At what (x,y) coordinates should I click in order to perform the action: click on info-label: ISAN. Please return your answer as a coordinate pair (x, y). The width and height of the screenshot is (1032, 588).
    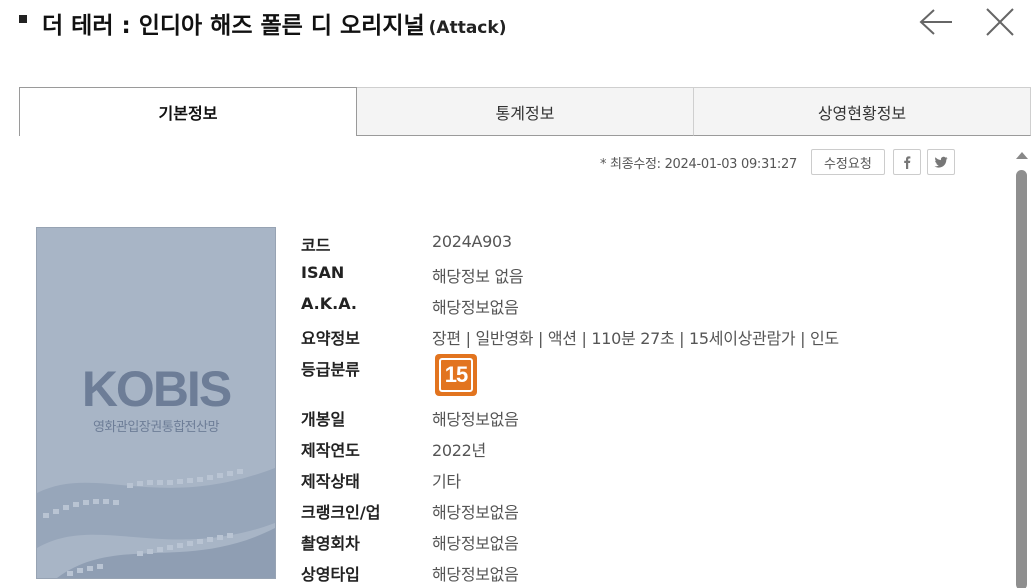
    Looking at the image, I should click on (323, 272).